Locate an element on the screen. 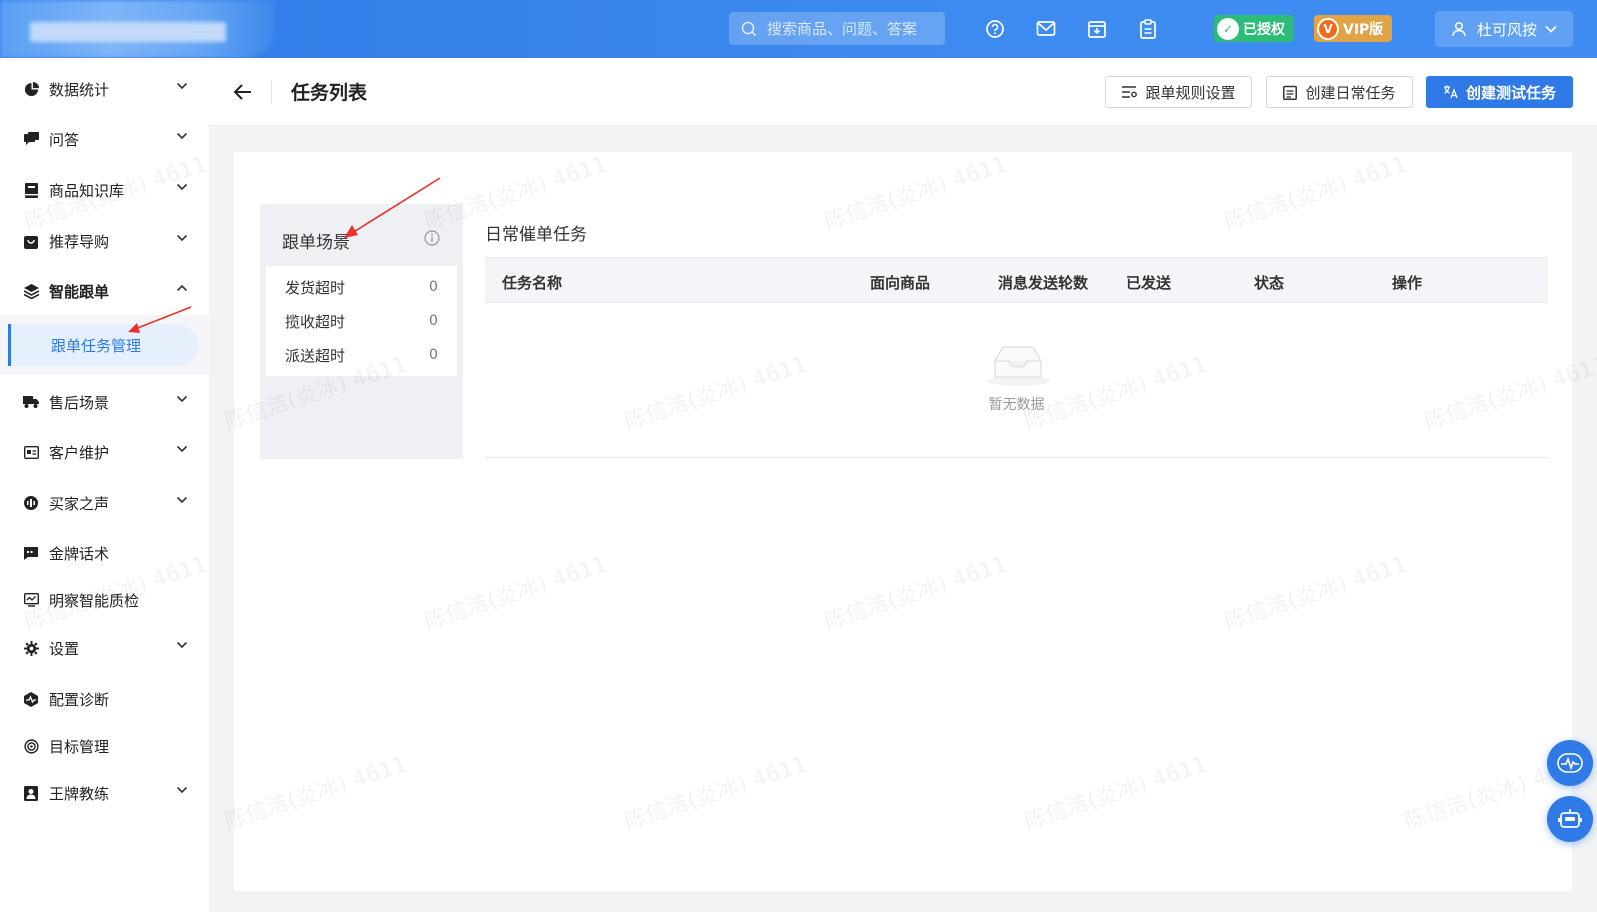  sidebar-item-smart-tracking: 智能跟单 is located at coordinates (104, 291).